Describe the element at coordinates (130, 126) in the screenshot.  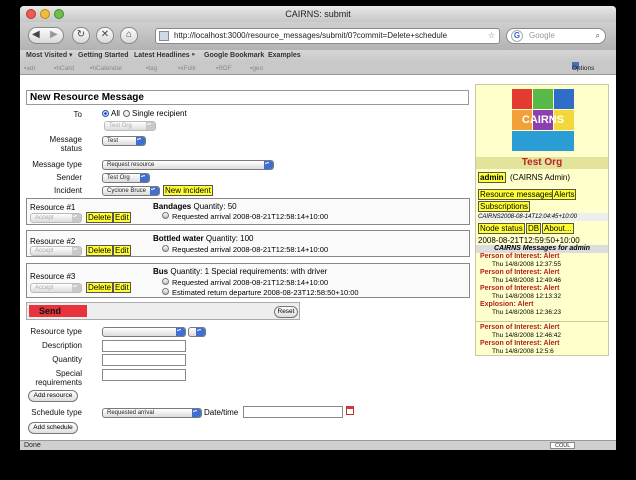
I see `recipient-select: Test Org` at that location.